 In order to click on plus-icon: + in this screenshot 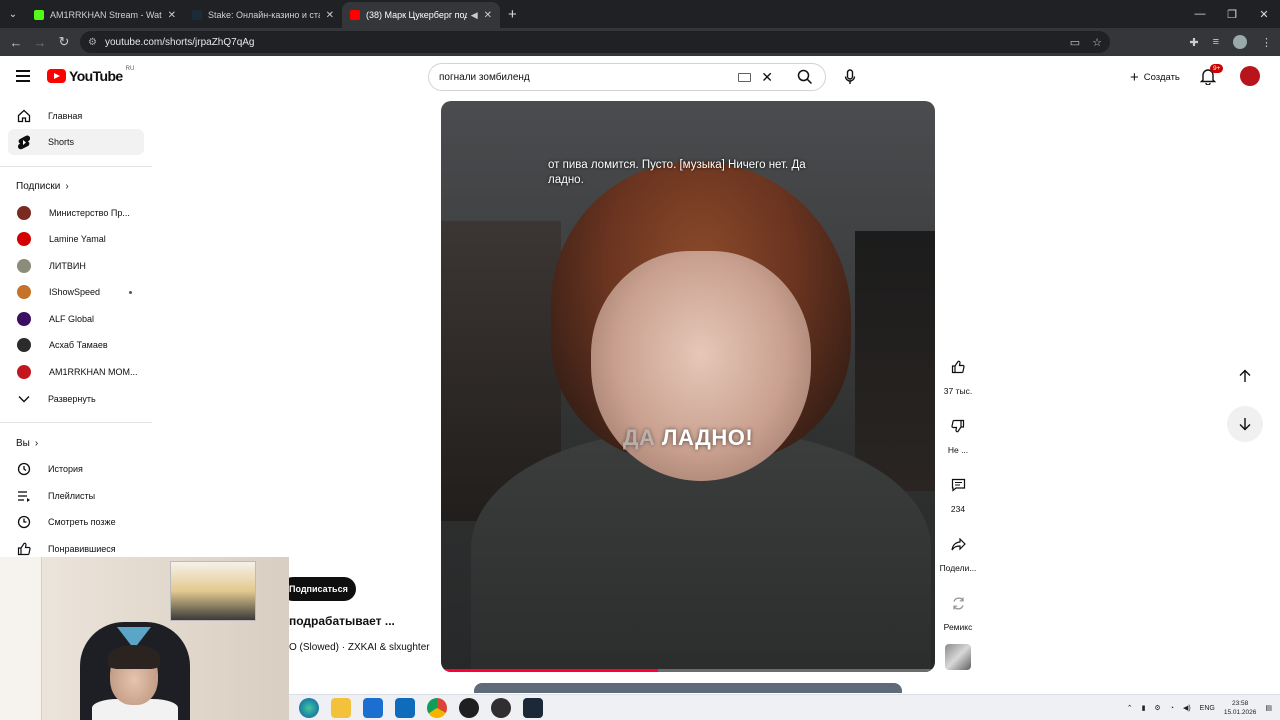, I will do `click(1134, 77)`.